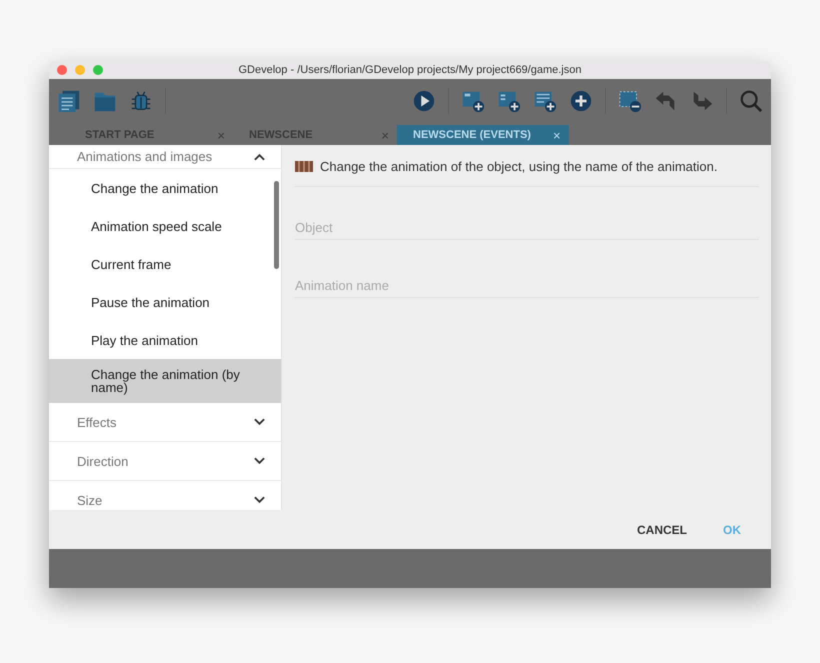 This screenshot has width=820, height=663. What do you see at coordinates (165, 495) in the screenshot?
I see `category-header: Size` at bounding box center [165, 495].